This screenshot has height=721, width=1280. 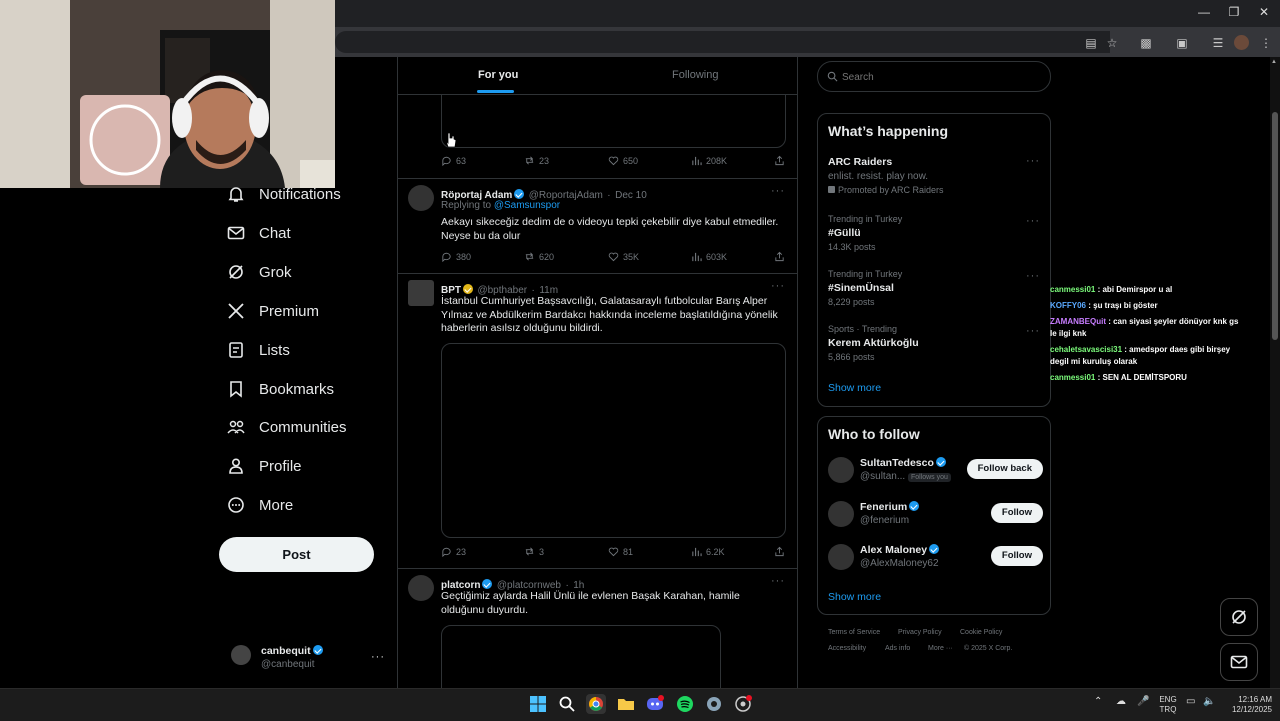 What do you see at coordinates (1182, 43) in the screenshot?
I see `split-view-icon: ▣` at bounding box center [1182, 43].